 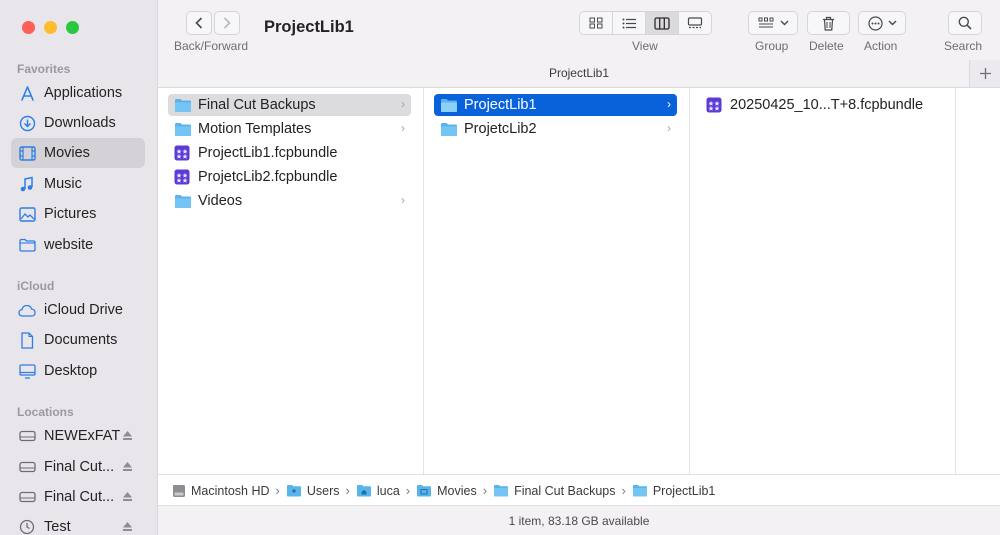 What do you see at coordinates (69, 245) in the screenshot?
I see `sidebar-item-label: website` at bounding box center [69, 245].